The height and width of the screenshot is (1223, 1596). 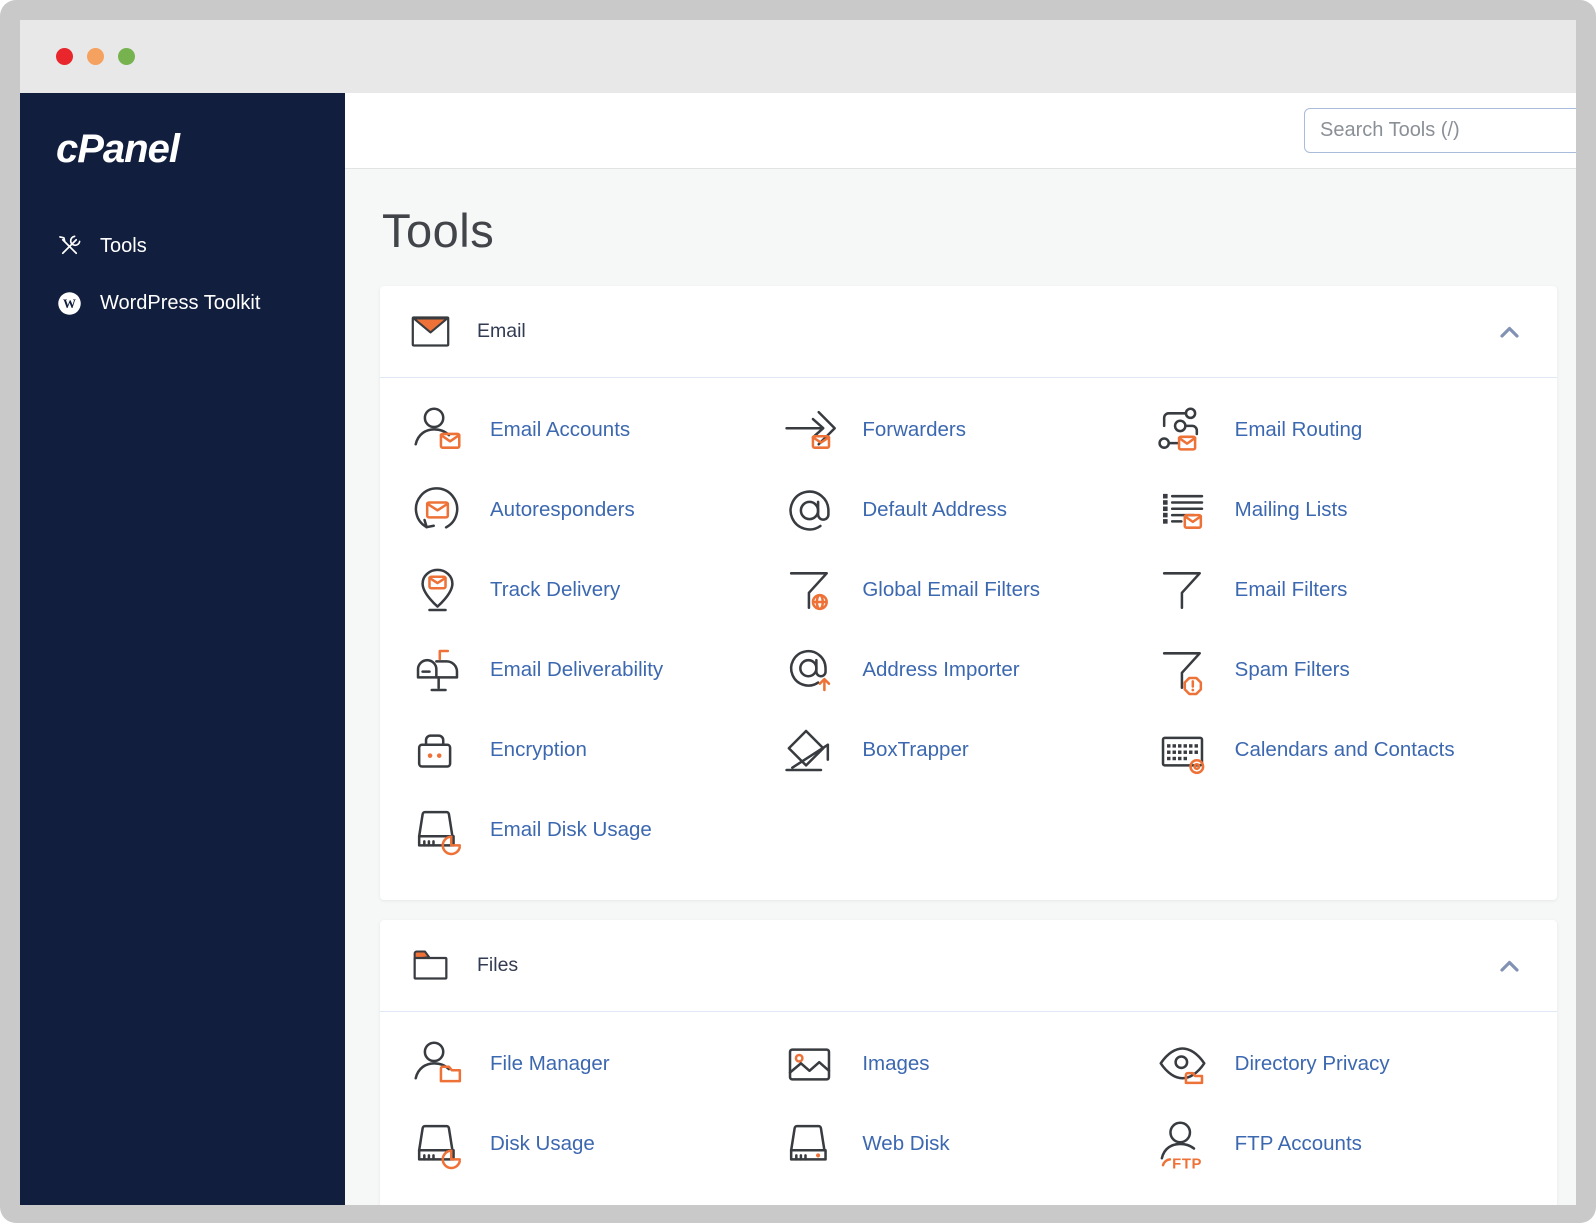 I want to click on svg-text: FTP, so click(x=1187, y=1163).